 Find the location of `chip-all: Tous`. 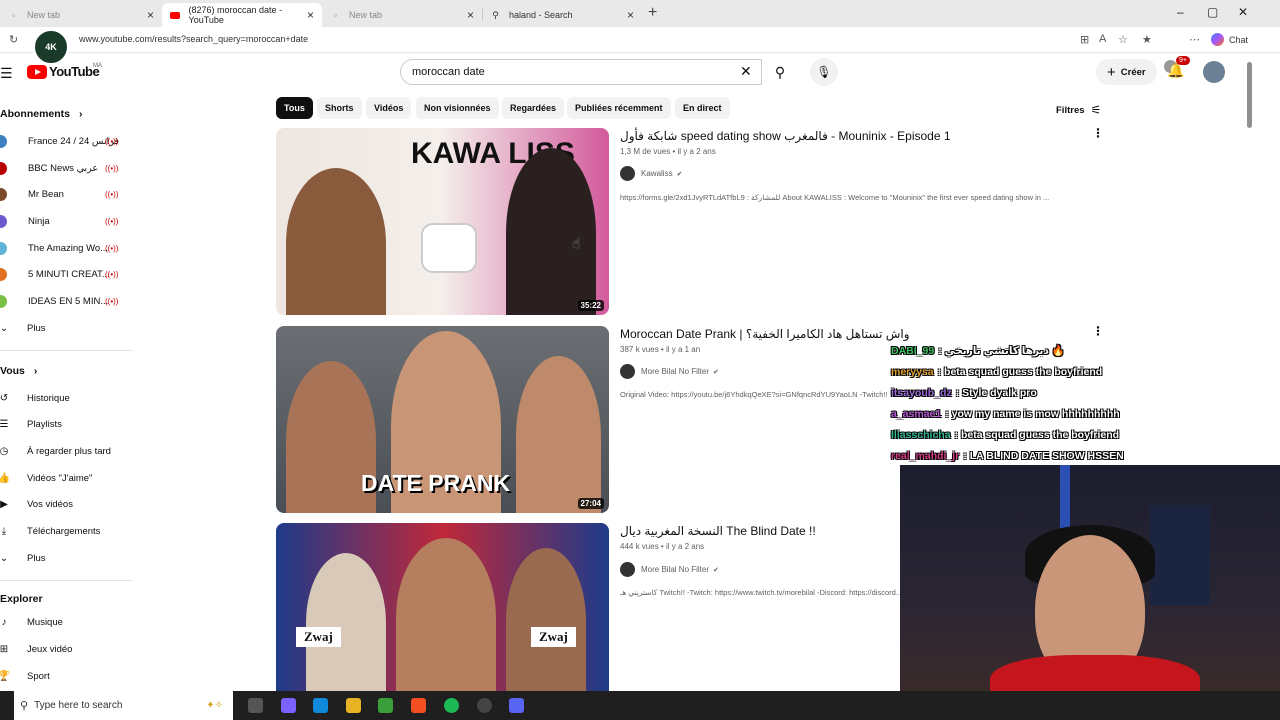

chip-all: Tous is located at coordinates (294, 108).